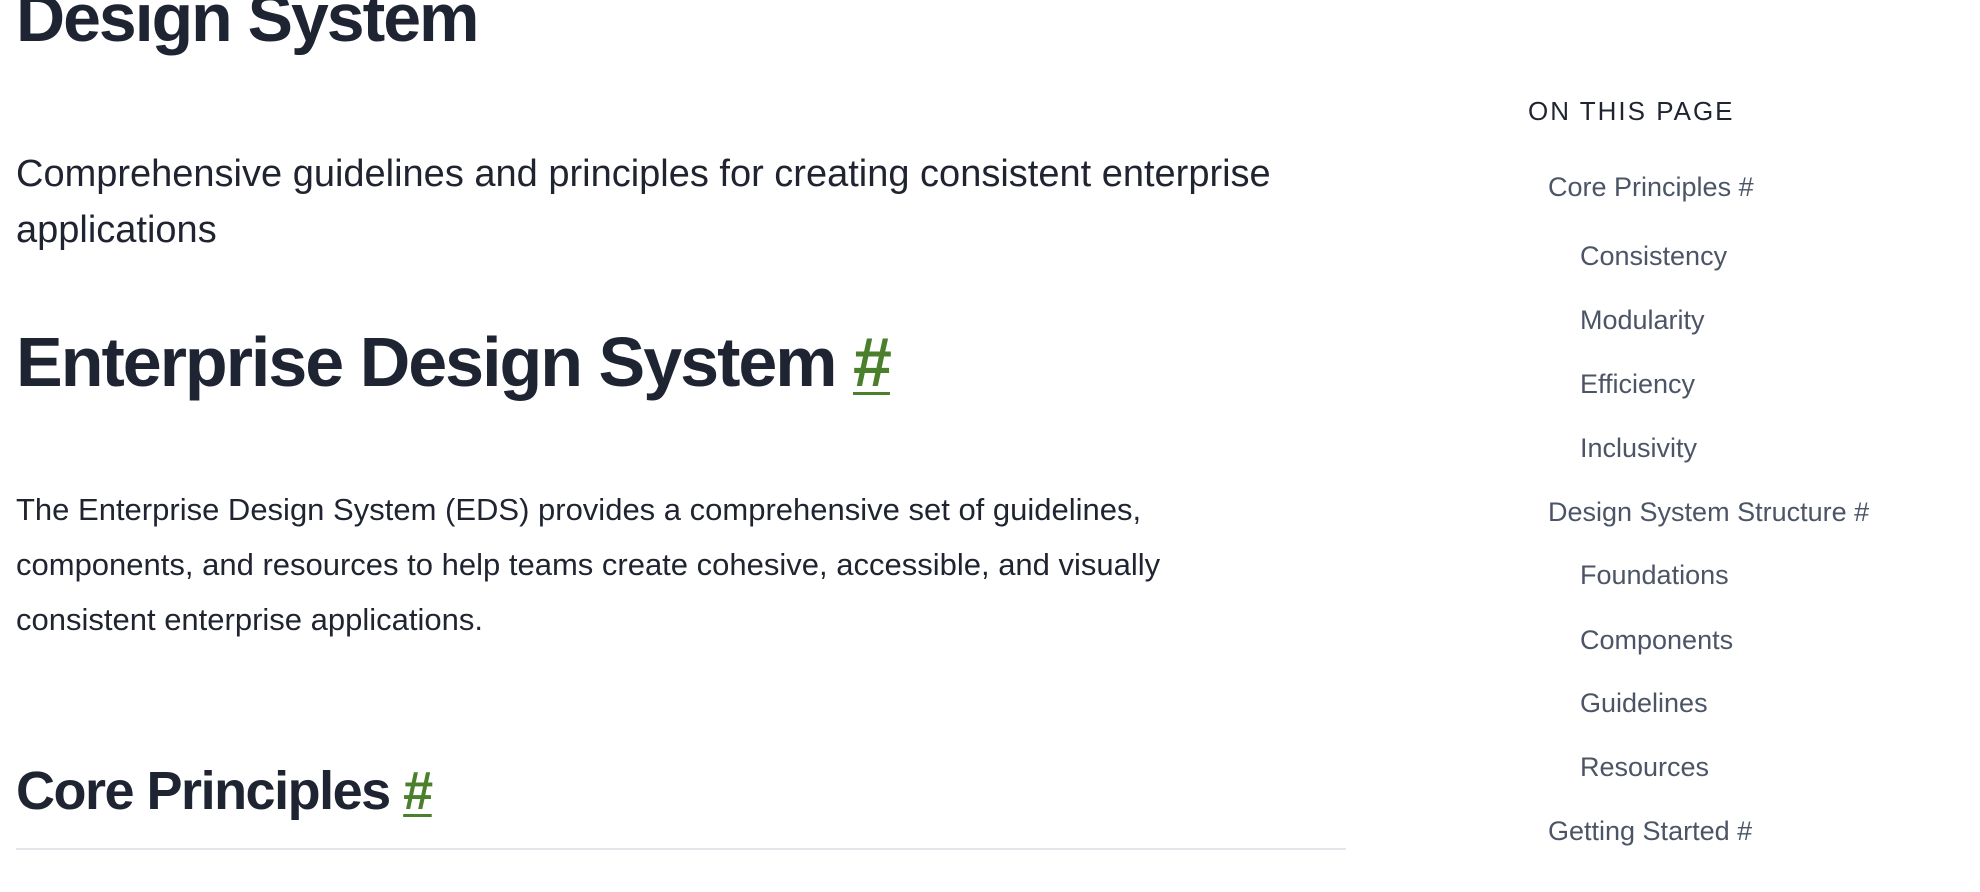  I want to click on toc-item-efficiency: Efficiency, so click(1637, 384).